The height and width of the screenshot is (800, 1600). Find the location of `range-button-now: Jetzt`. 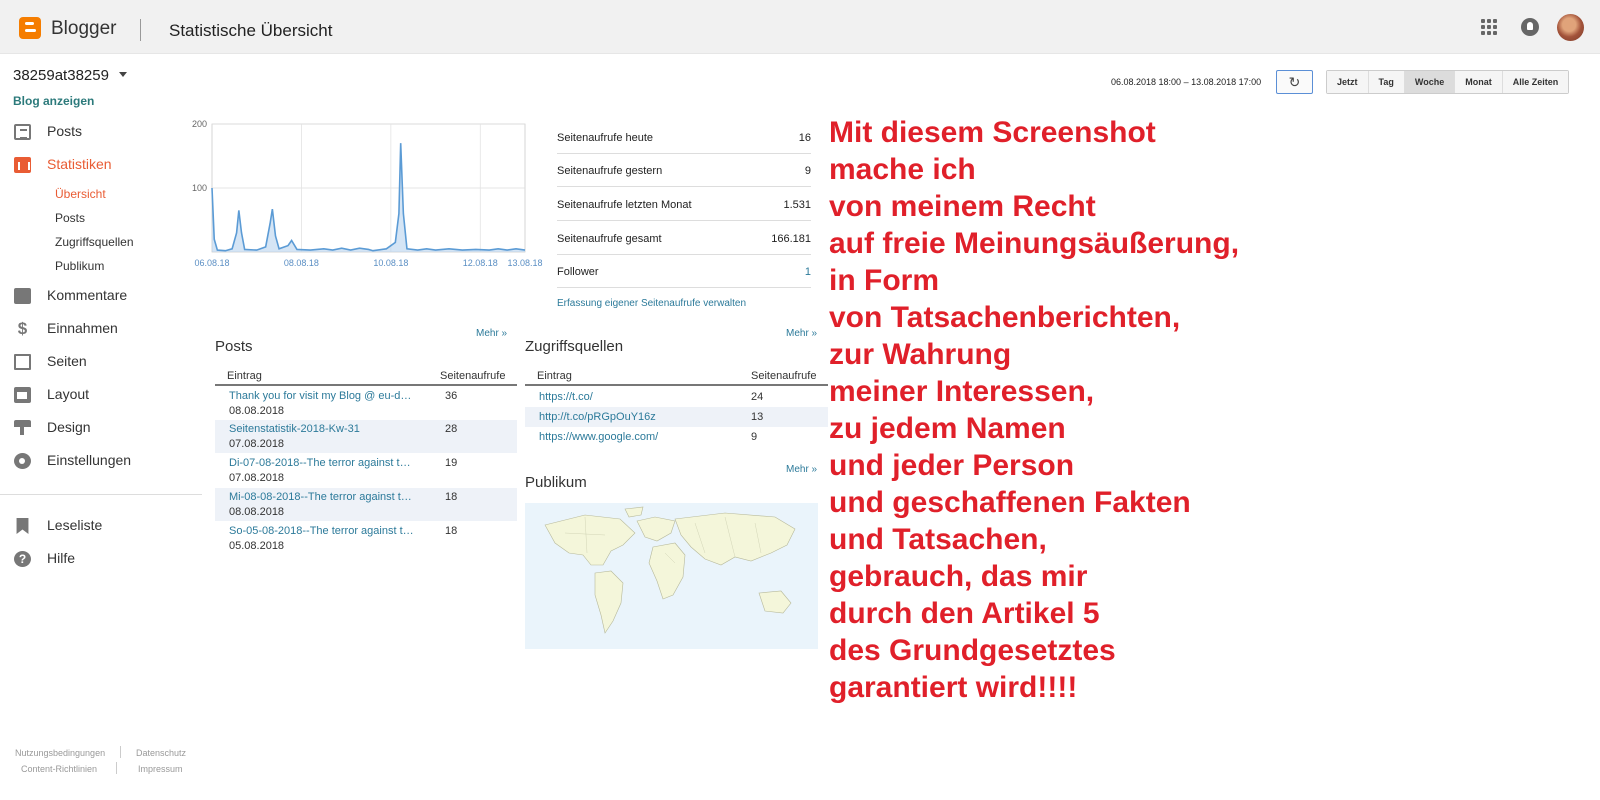

range-button-now: Jetzt is located at coordinates (1348, 82).